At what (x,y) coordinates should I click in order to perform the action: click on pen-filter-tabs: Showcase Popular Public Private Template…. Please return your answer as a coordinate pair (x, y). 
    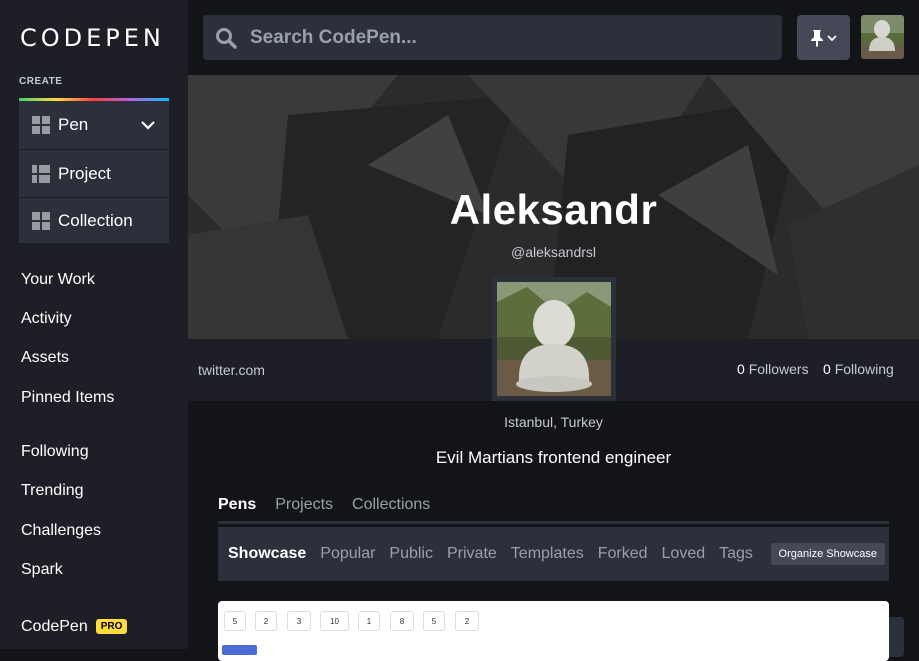
    Looking at the image, I should click on (553, 554).